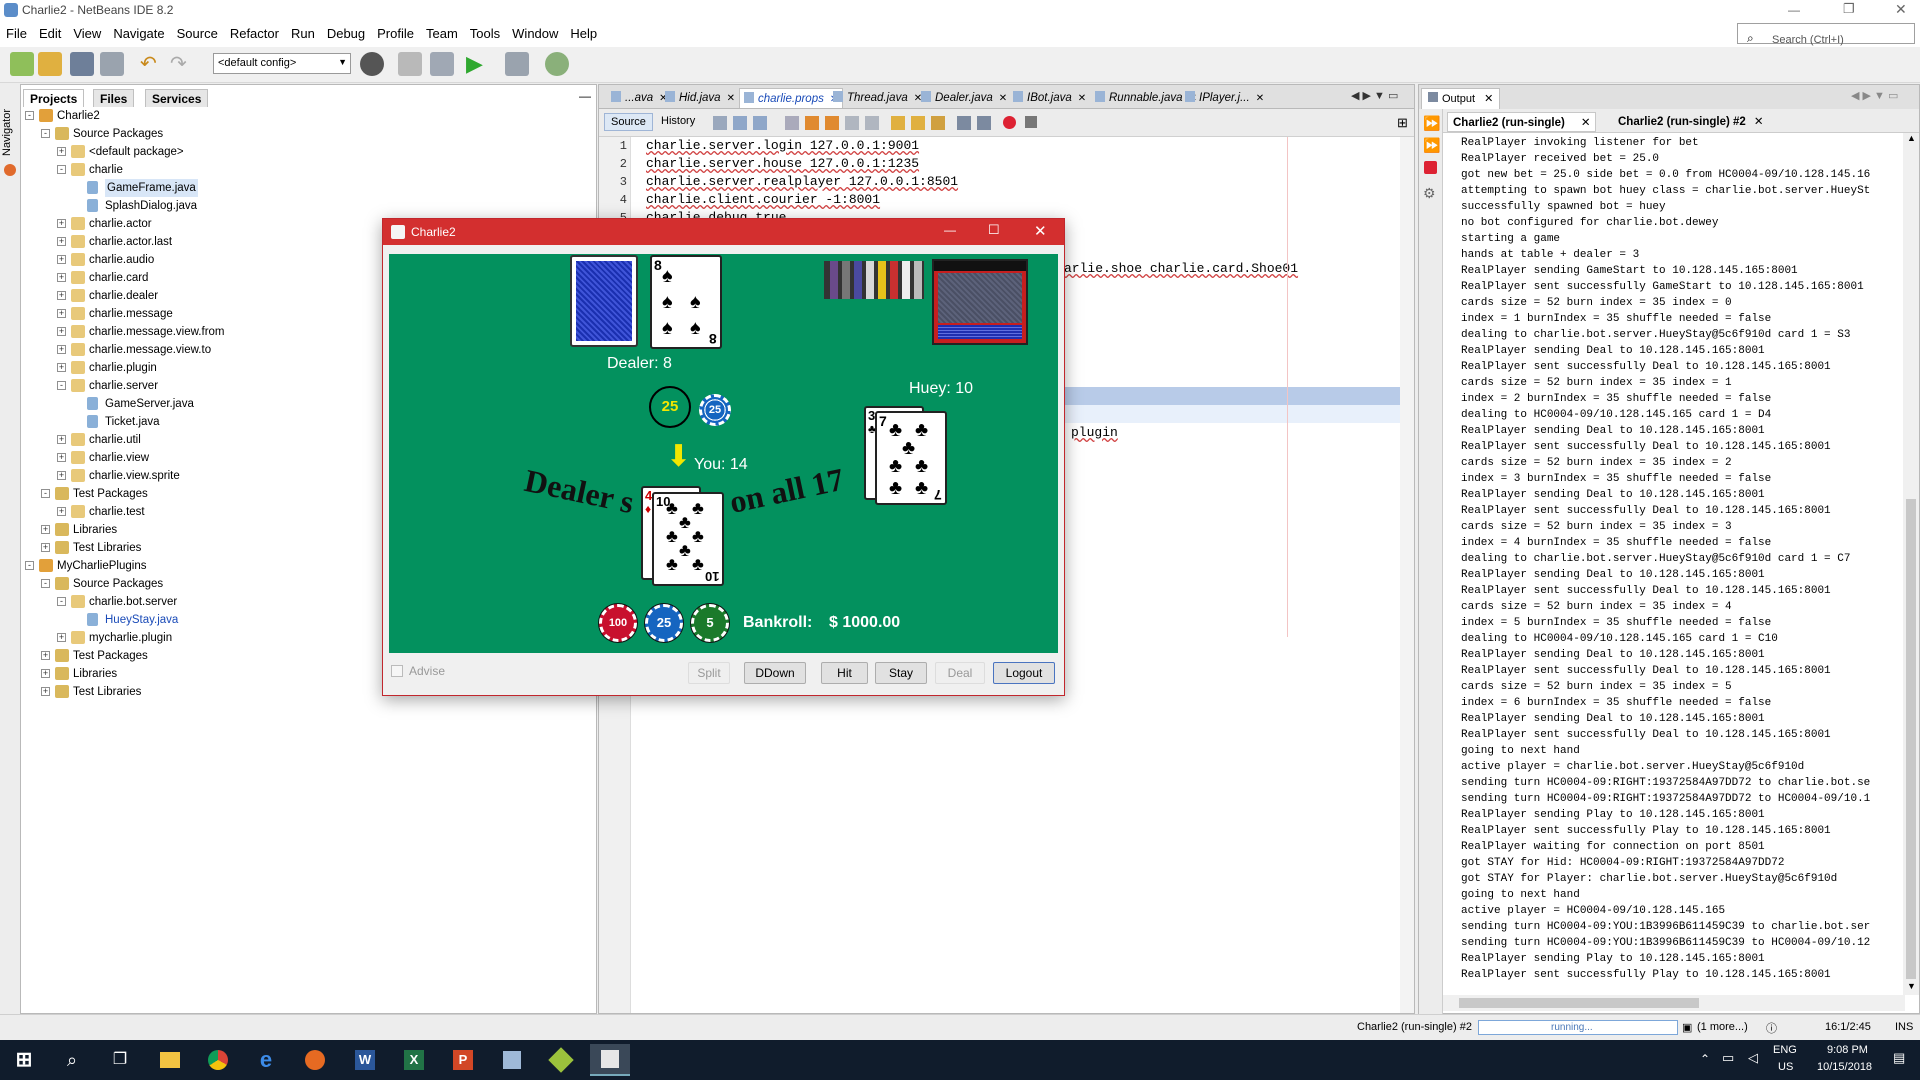 This screenshot has height=1080, width=1920. What do you see at coordinates (372, 64) in the screenshot?
I see `globe-icon` at bounding box center [372, 64].